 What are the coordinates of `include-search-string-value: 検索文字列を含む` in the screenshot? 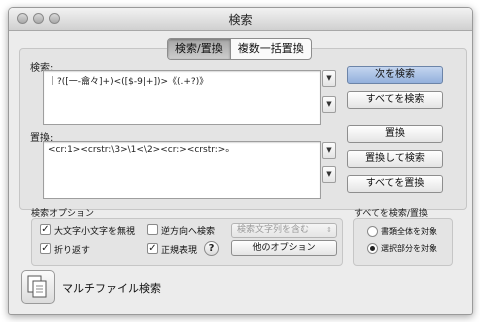 It's located at (273, 230).